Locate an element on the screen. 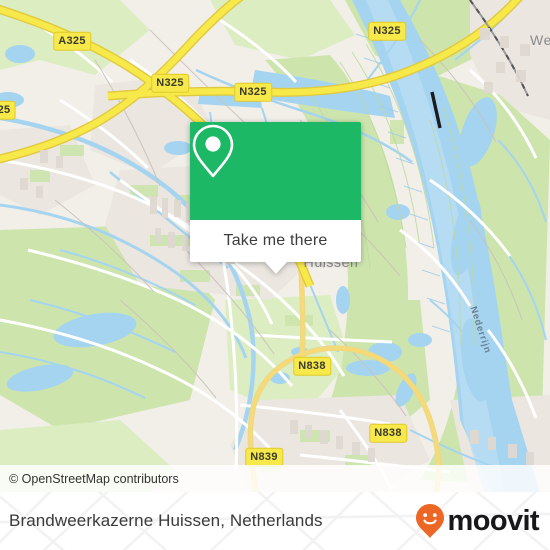 This screenshot has width=550, height=550. road-shield-n838-1: N838 is located at coordinates (312, 366).